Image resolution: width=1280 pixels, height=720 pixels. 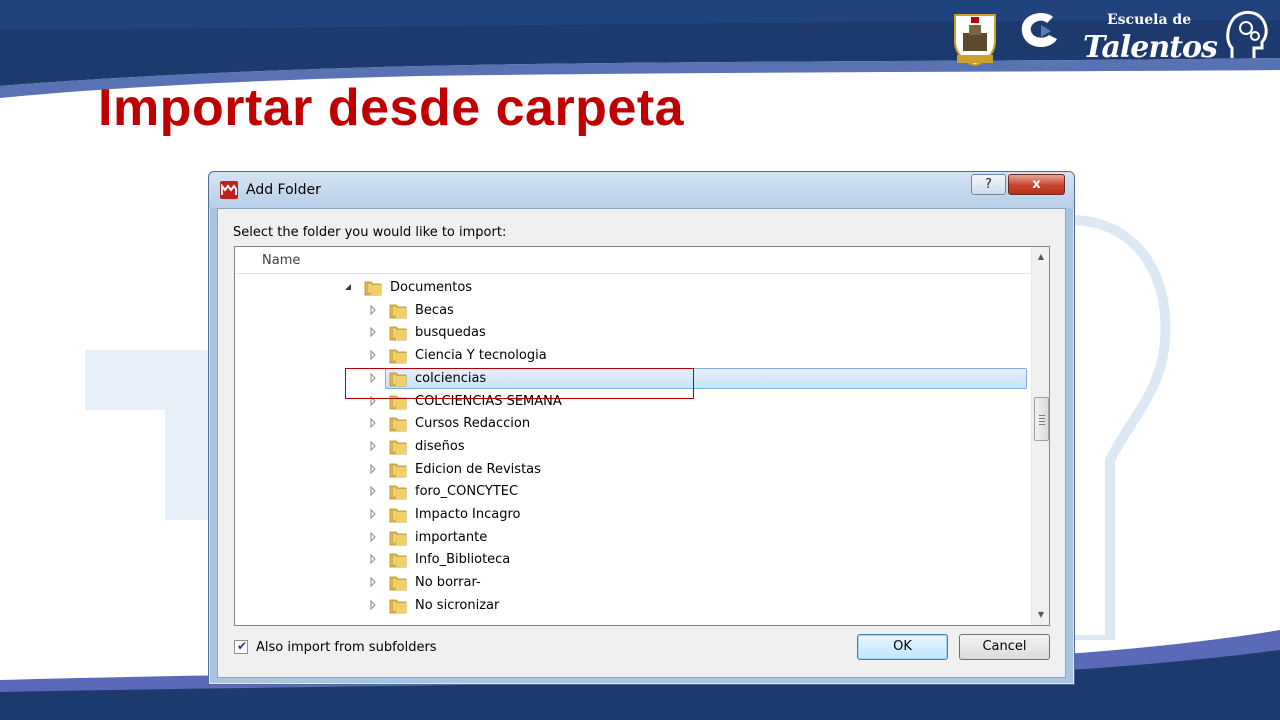 What do you see at coordinates (1036, 184) in the screenshot?
I see `close-button: x` at bounding box center [1036, 184].